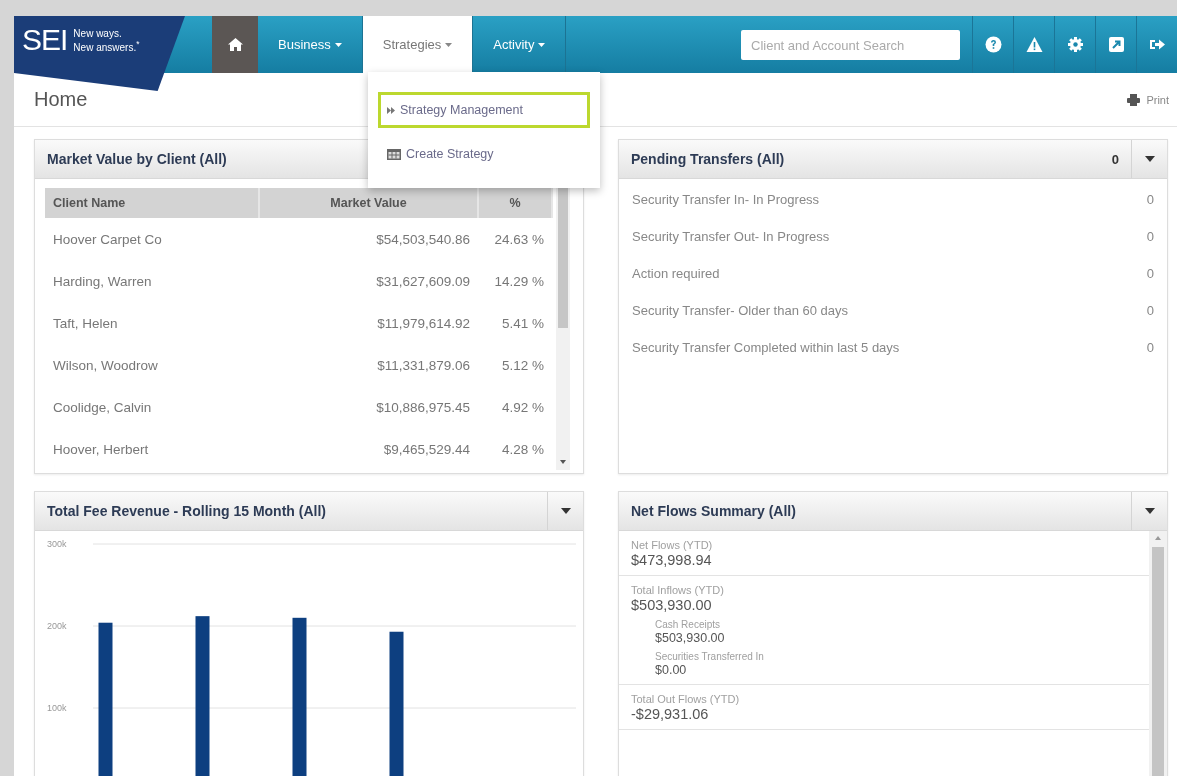  What do you see at coordinates (1075, 44) in the screenshot?
I see `settings-icon` at bounding box center [1075, 44].